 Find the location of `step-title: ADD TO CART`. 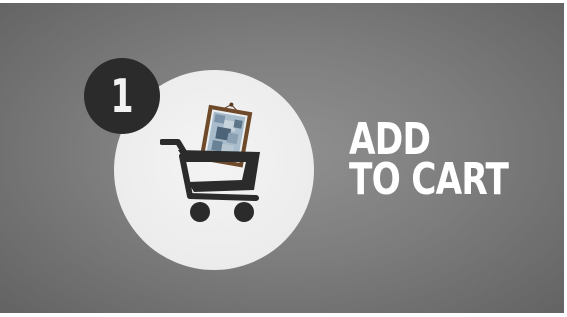

step-title: ADD TO CART is located at coordinates (429, 161).